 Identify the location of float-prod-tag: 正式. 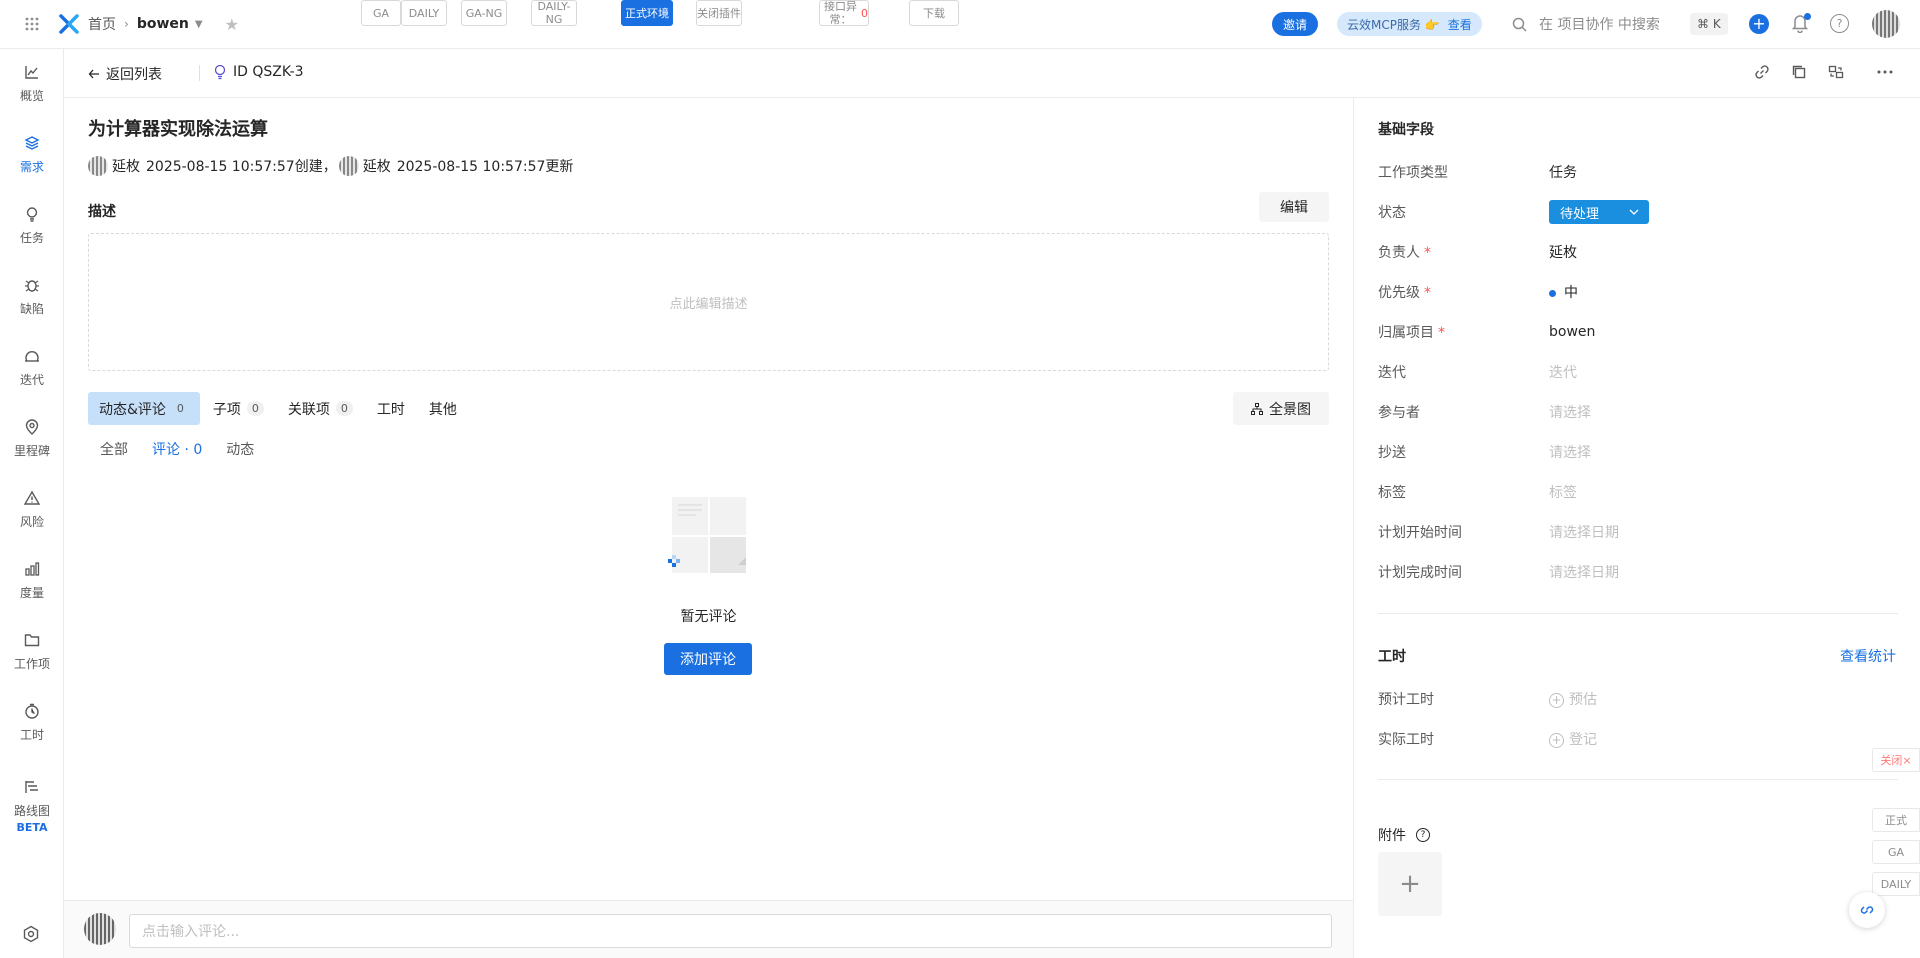
(1896, 820).